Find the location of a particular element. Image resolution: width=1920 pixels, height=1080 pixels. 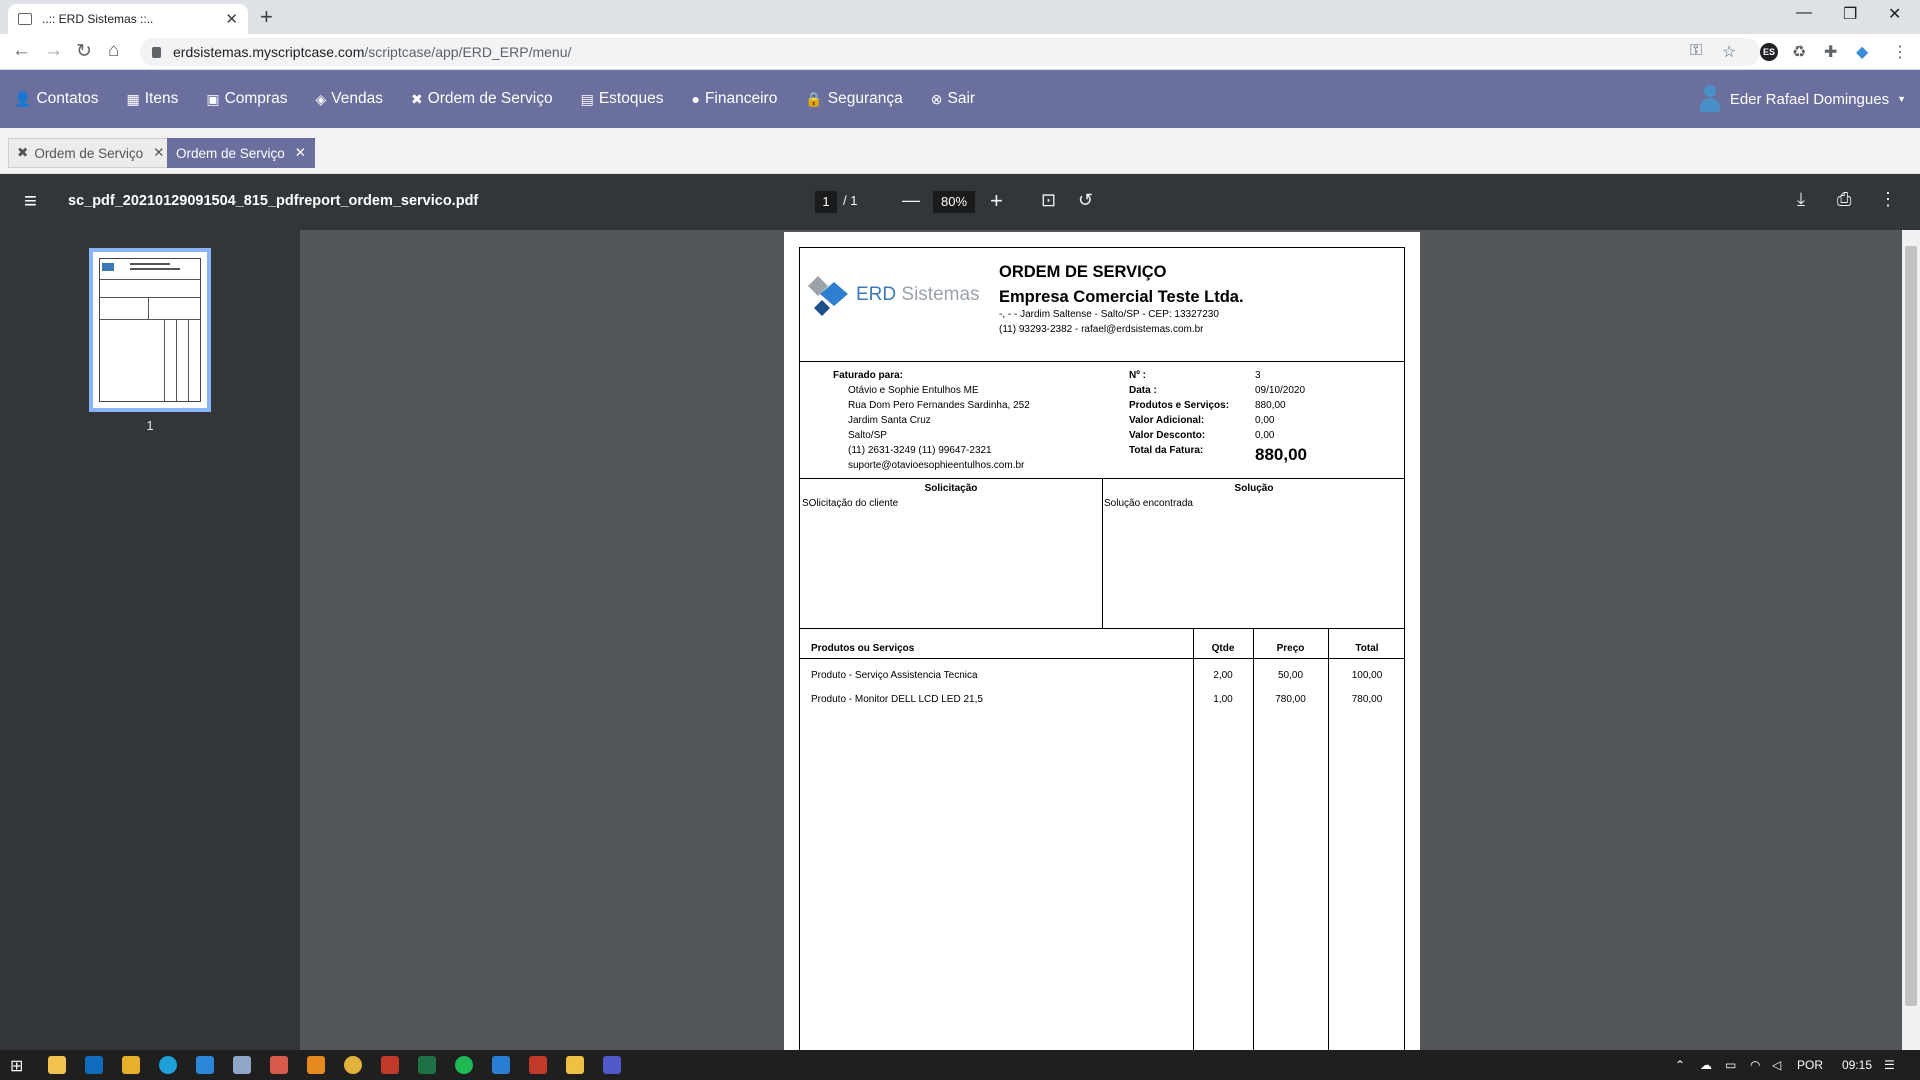

new-tab-button: + is located at coordinates (266, 17).